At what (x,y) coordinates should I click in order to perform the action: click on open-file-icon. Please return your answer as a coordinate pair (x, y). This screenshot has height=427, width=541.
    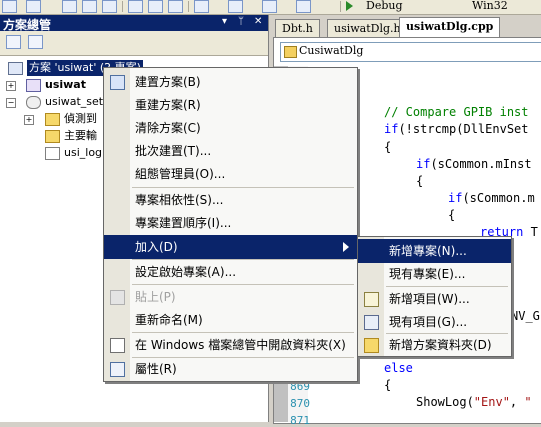
    Looking at the image, I should click on (69, 6).